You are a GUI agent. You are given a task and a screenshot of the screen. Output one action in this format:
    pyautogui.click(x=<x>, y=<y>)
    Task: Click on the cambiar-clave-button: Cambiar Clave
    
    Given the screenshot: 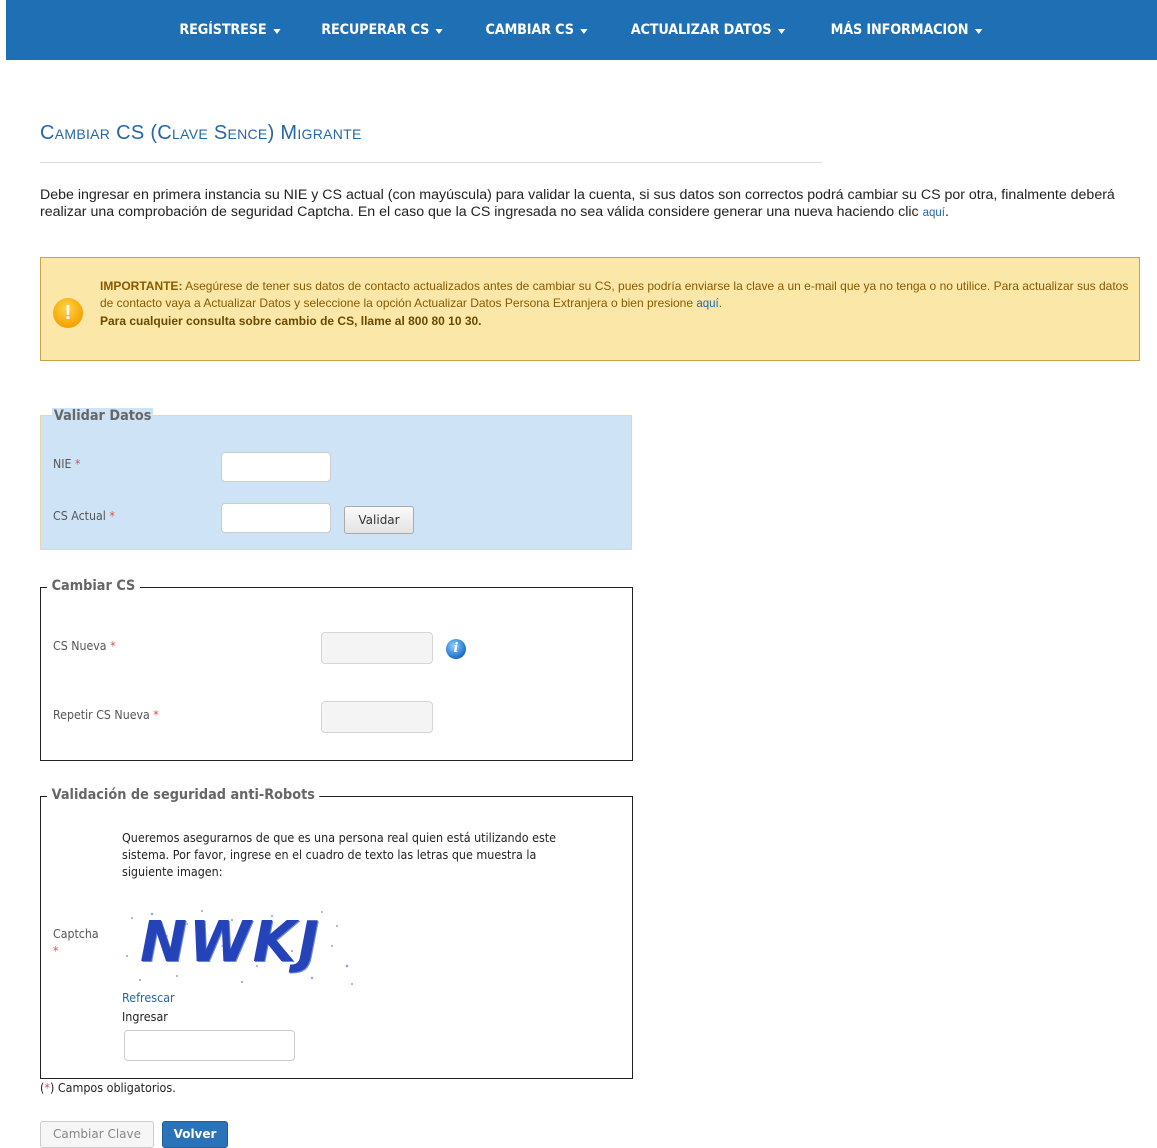 What is the action you would take?
    pyautogui.click(x=97, y=1134)
    